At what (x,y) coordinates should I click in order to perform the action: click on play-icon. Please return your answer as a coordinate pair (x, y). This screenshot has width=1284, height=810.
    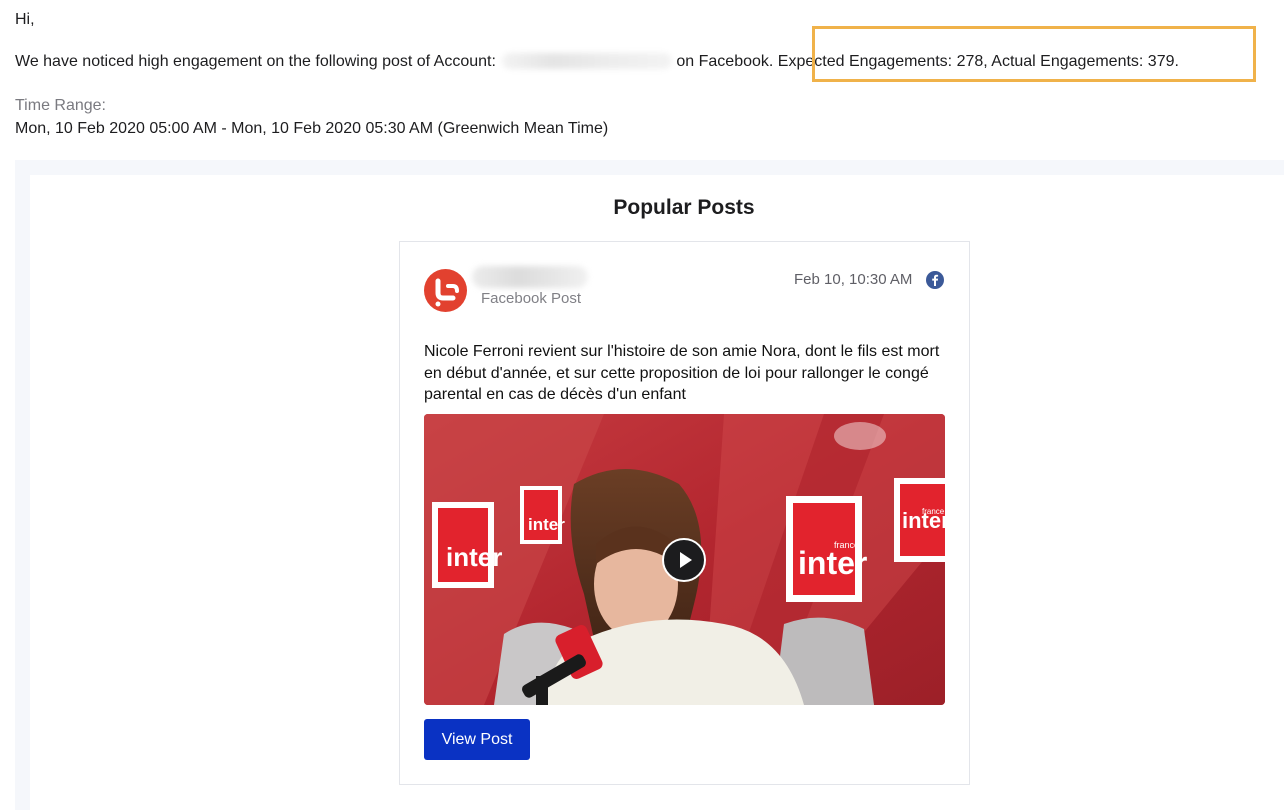
    Looking at the image, I should click on (686, 560).